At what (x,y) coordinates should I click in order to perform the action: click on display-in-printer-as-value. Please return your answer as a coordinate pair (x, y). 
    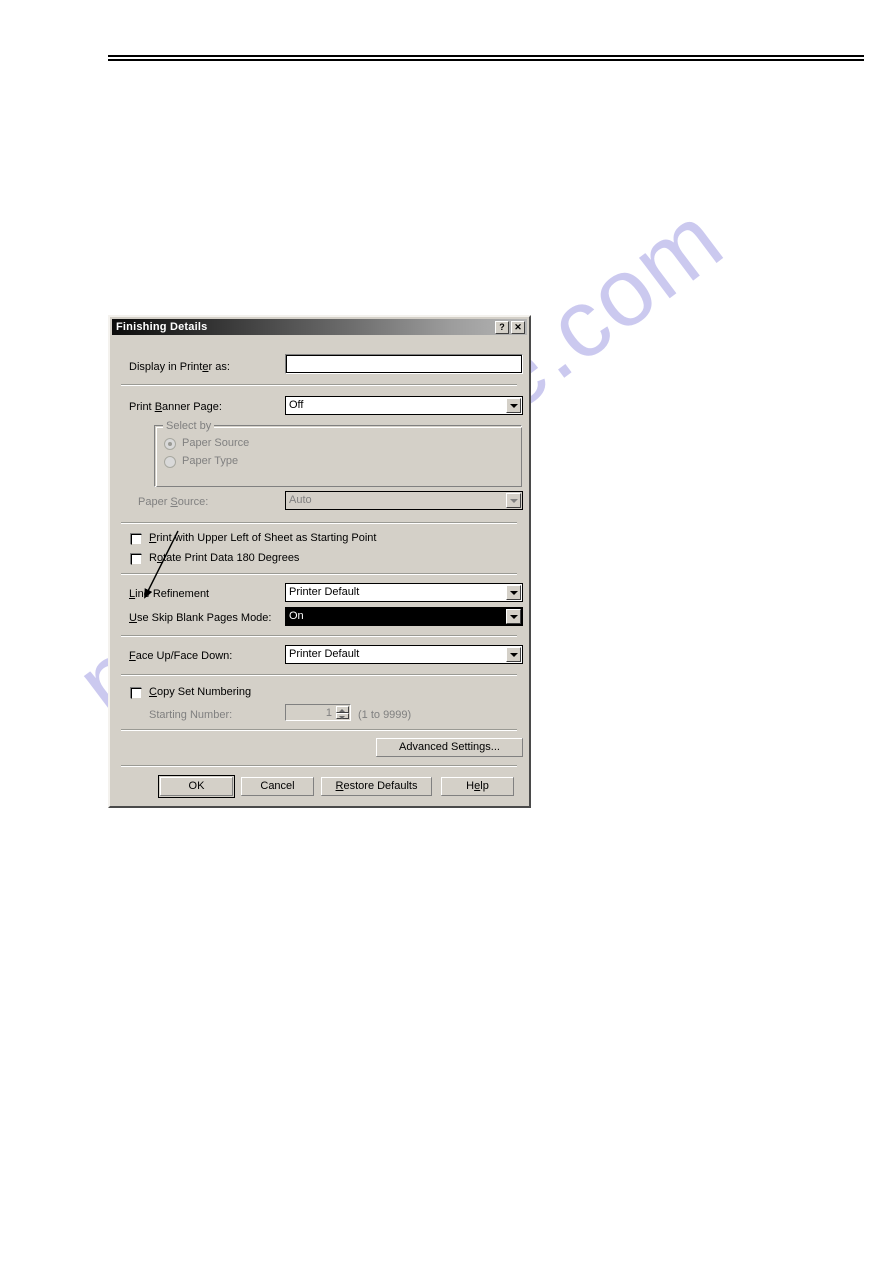
    Looking at the image, I should click on (404, 364).